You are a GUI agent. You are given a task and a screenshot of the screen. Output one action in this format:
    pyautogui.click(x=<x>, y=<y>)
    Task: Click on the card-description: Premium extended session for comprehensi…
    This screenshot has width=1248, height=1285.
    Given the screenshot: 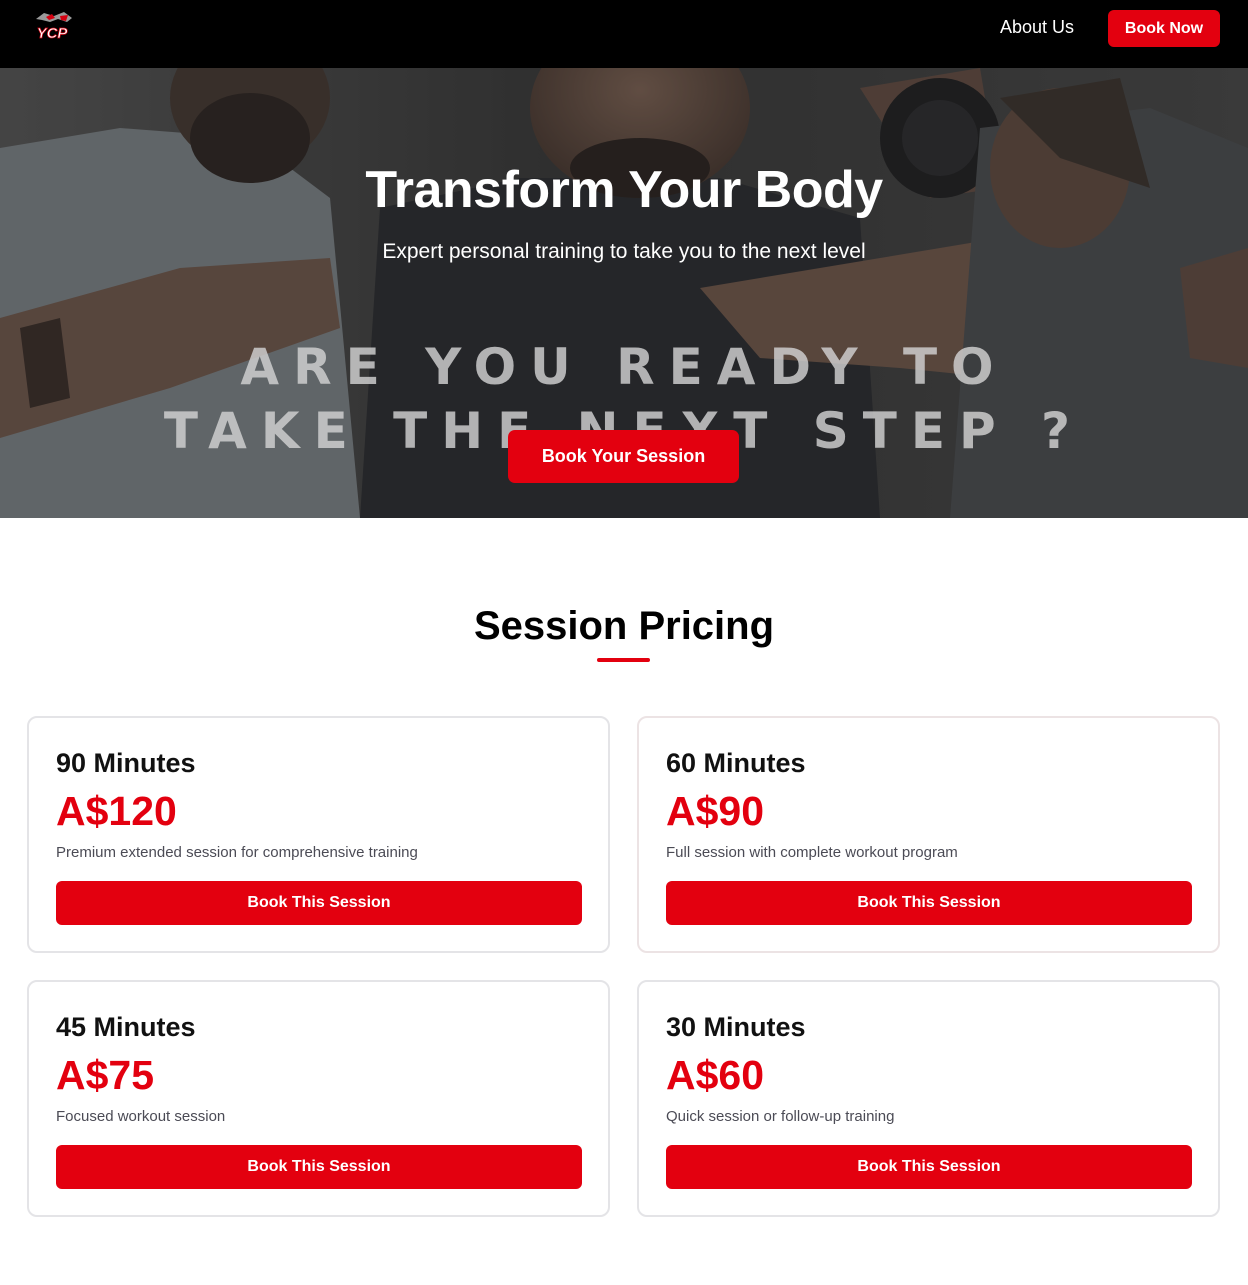 What is the action you would take?
    pyautogui.click(x=237, y=852)
    